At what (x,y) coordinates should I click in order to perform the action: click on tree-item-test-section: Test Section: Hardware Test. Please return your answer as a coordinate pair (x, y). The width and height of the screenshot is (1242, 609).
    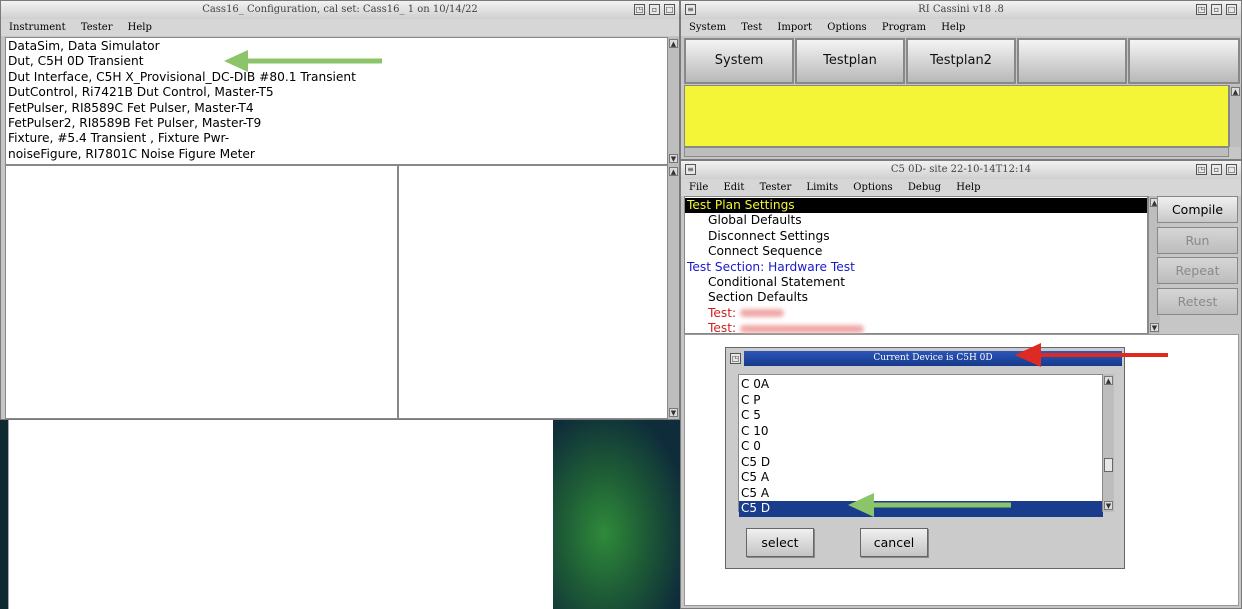
    Looking at the image, I should click on (916, 267).